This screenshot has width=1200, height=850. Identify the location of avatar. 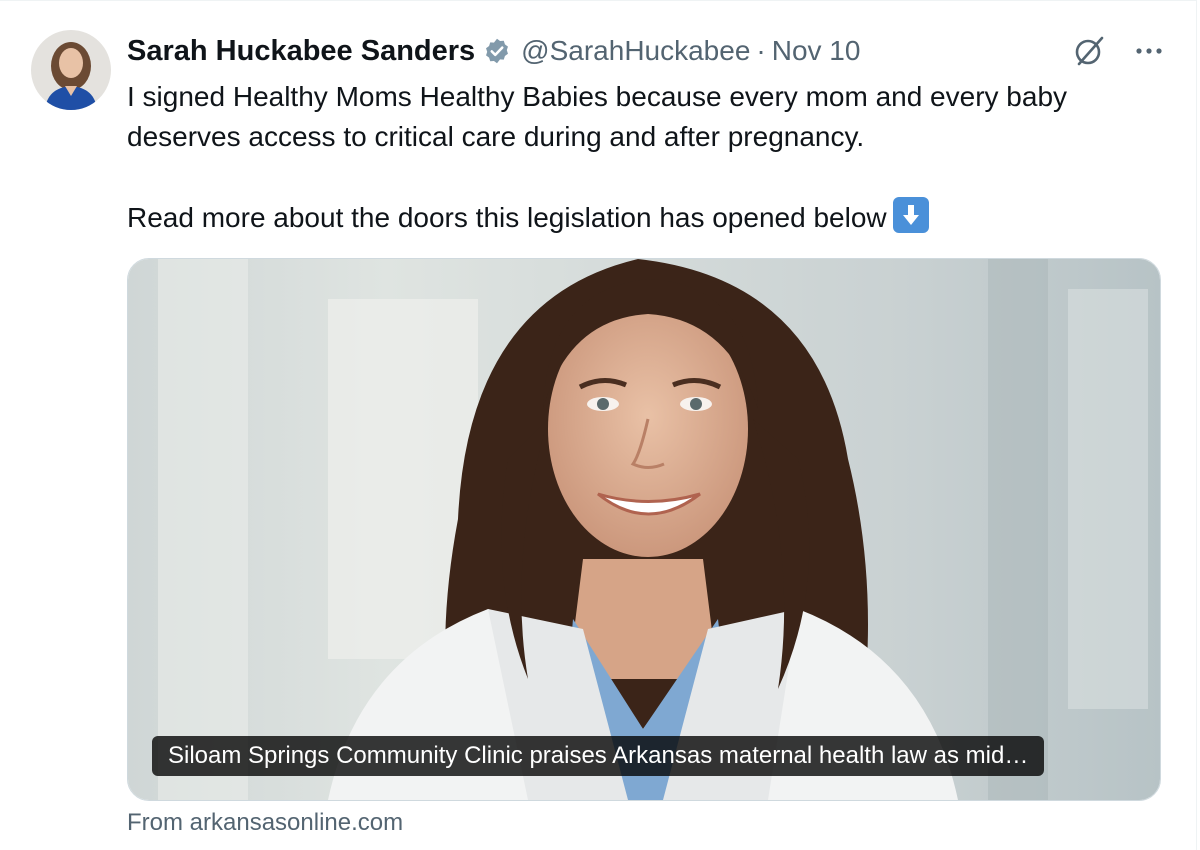
(71, 70).